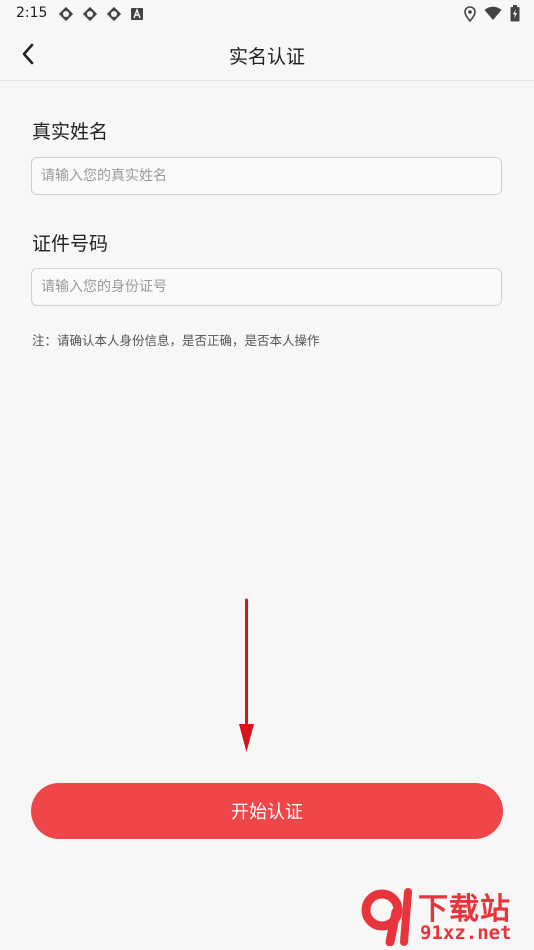 This screenshot has width=534, height=950. I want to click on status-icons-right, so click(492, 13).